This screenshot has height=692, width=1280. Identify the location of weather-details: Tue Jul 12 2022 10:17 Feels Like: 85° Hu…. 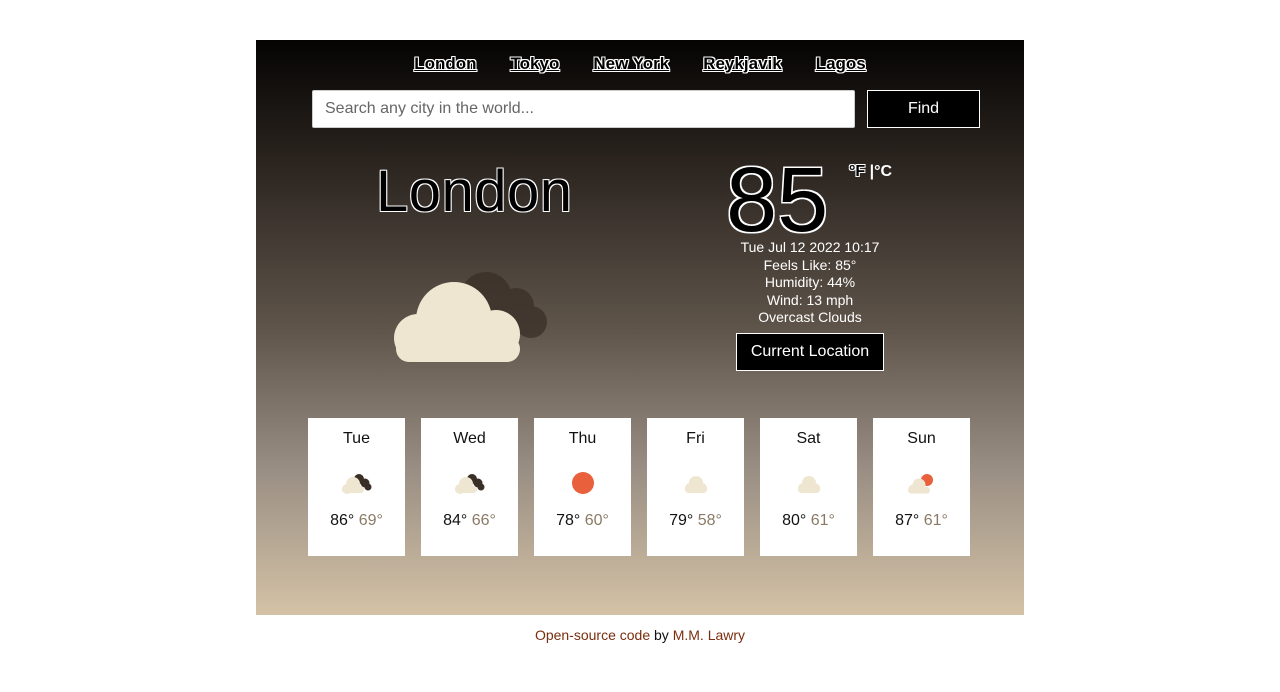
(810, 283).